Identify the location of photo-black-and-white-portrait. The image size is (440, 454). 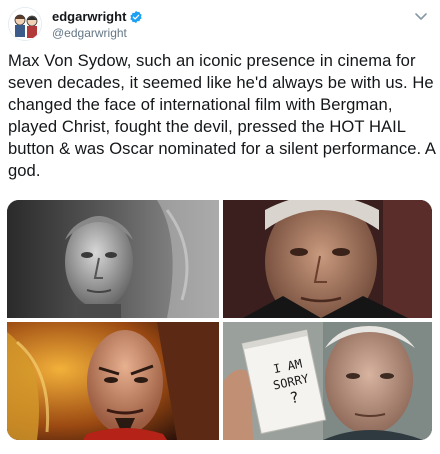
(113, 259).